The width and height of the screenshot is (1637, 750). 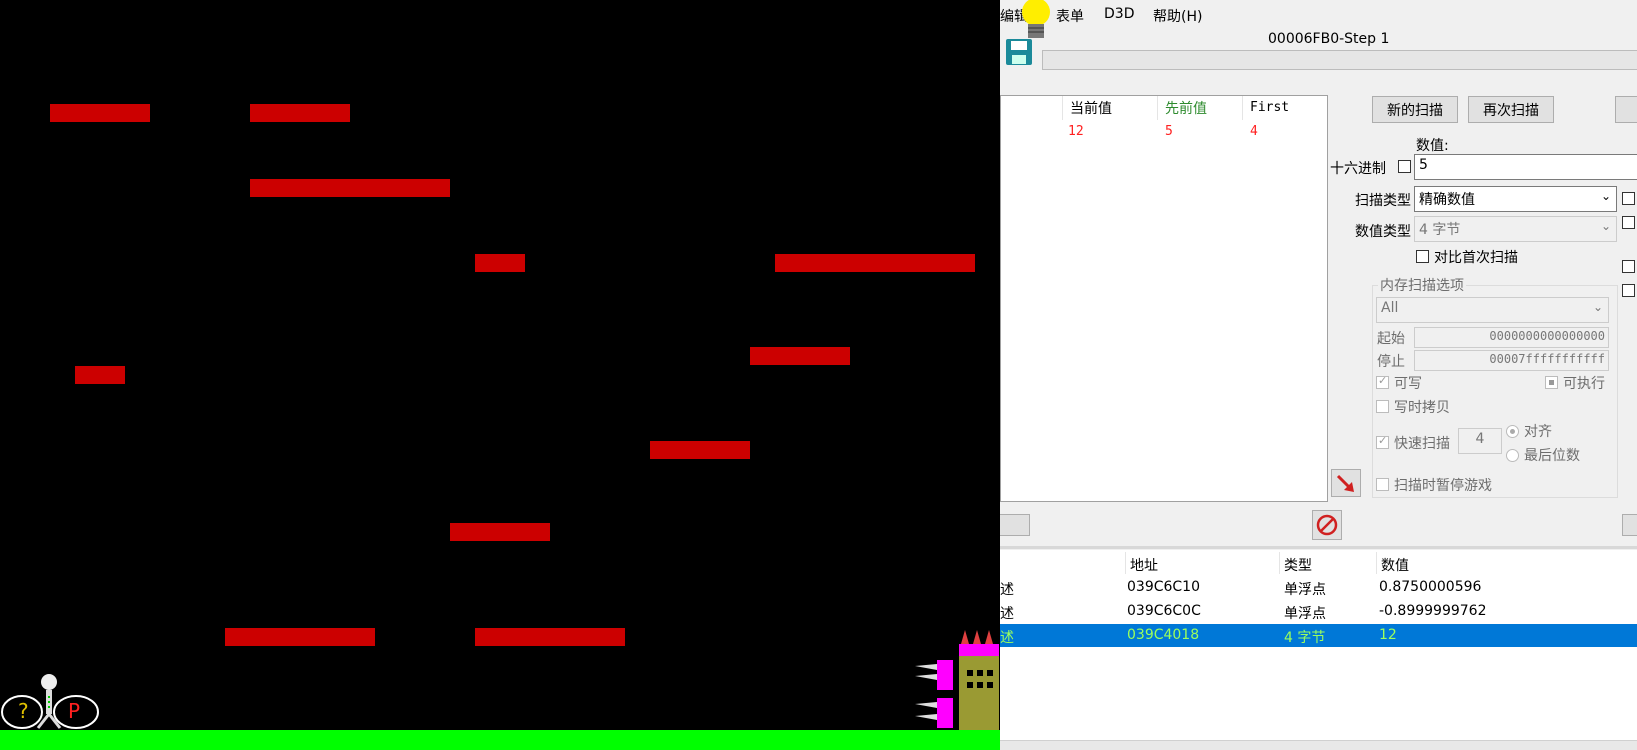 What do you see at coordinates (1415, 109) in the screenshot?
I see `new-scan-button: 新的扫描` at bounding box center [1415, 109].